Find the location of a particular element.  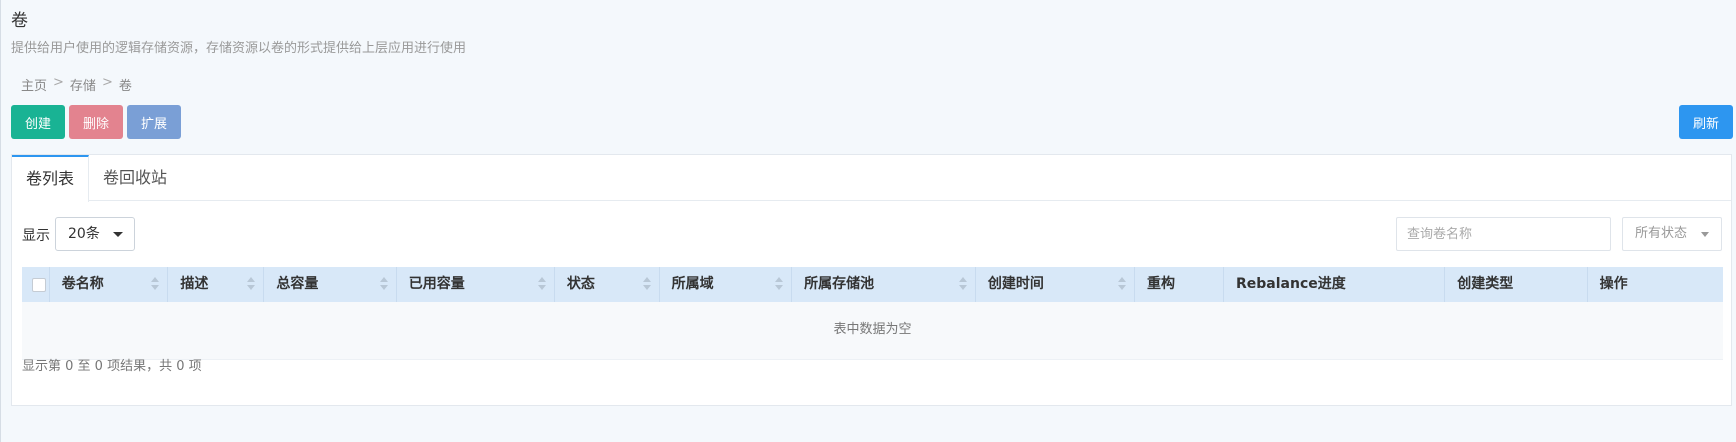

page-size-value: 20条 is located at coordinates (84, 234).